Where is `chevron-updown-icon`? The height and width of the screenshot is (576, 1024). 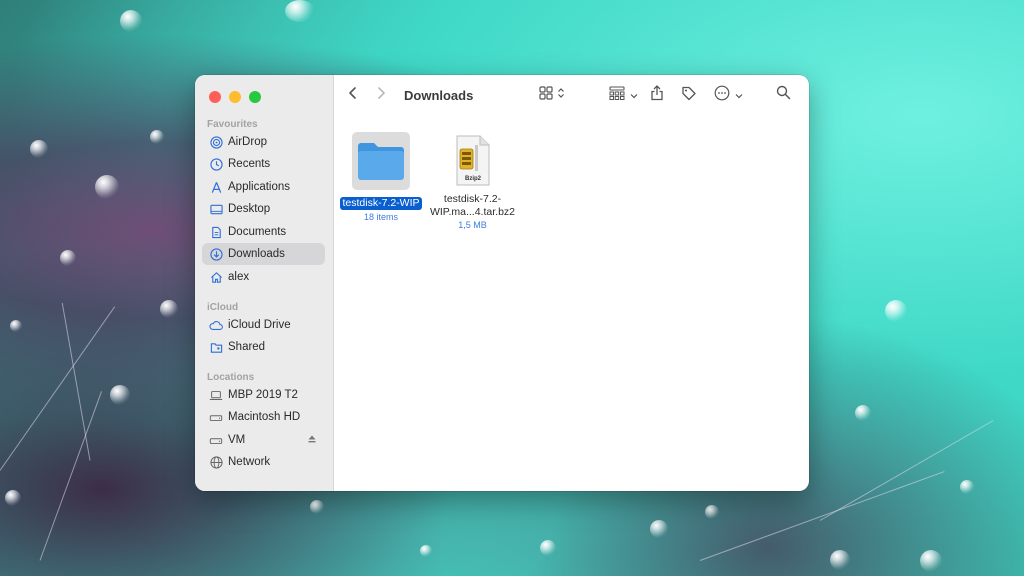 chevron-updown-icon is located at coordinates (561, 95).